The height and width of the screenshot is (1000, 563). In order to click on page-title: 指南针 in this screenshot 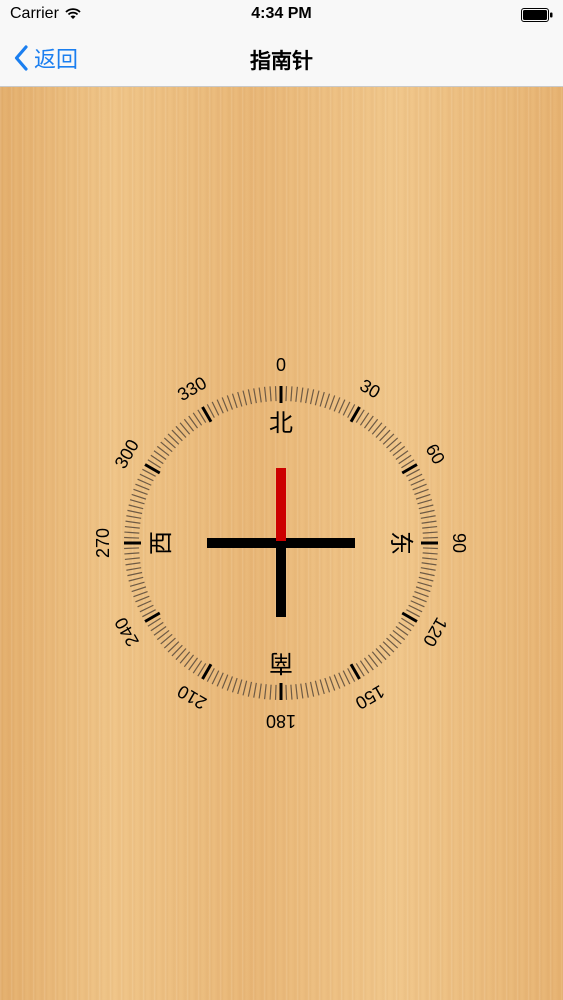, I will do `click(281, 61)`.